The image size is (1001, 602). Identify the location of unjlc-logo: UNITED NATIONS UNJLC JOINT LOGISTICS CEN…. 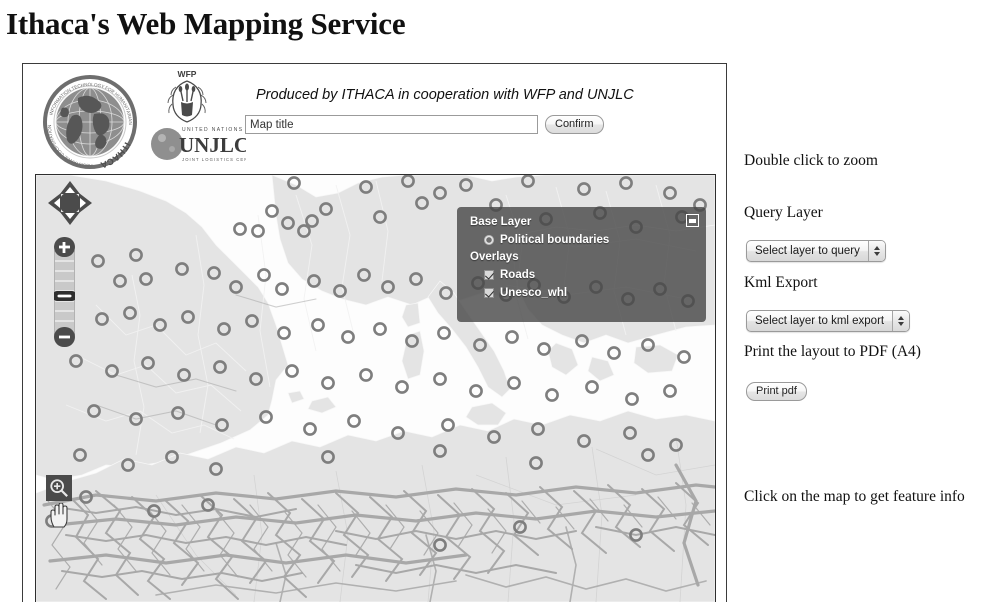
(204, 143).